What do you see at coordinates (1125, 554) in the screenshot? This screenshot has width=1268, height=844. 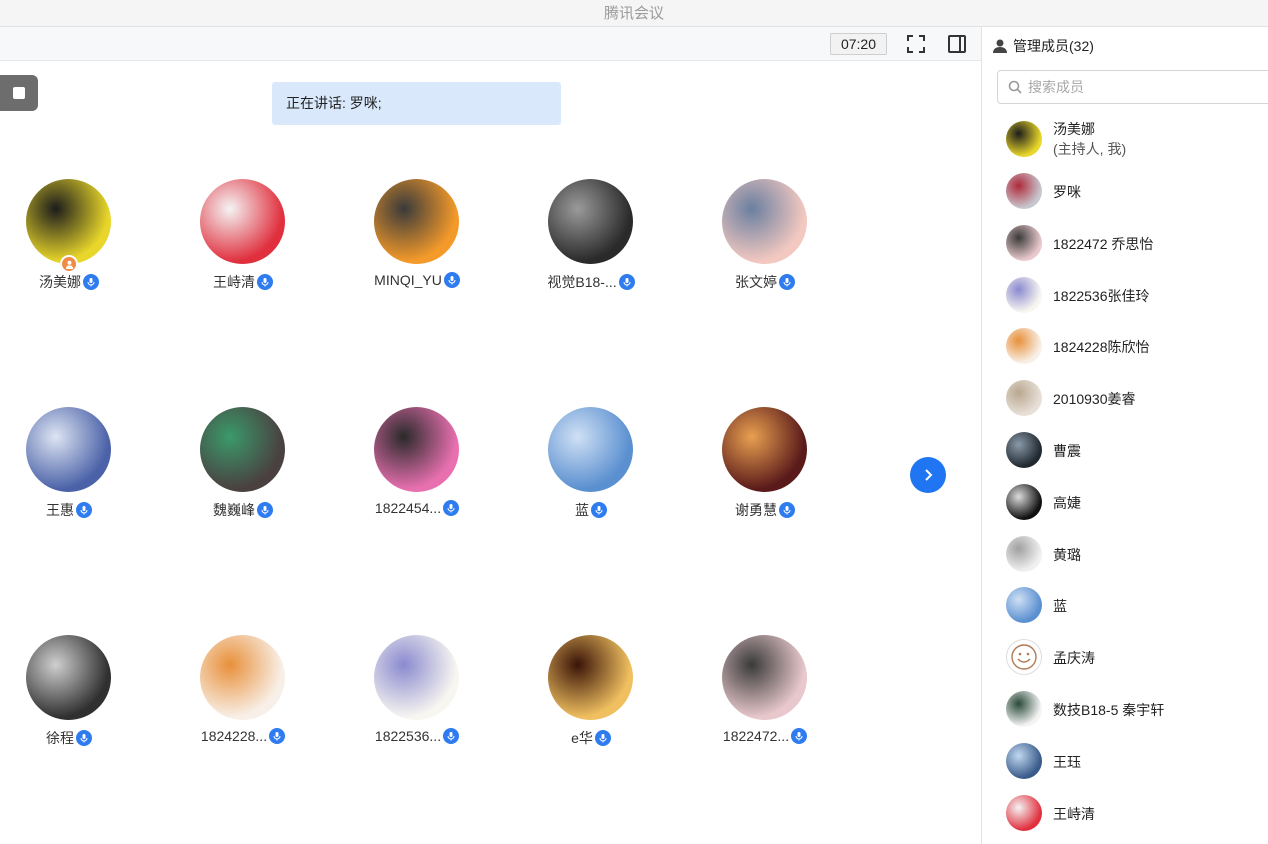 I see `member-list-item: 黄璐` at bounding box center [1125, 554].